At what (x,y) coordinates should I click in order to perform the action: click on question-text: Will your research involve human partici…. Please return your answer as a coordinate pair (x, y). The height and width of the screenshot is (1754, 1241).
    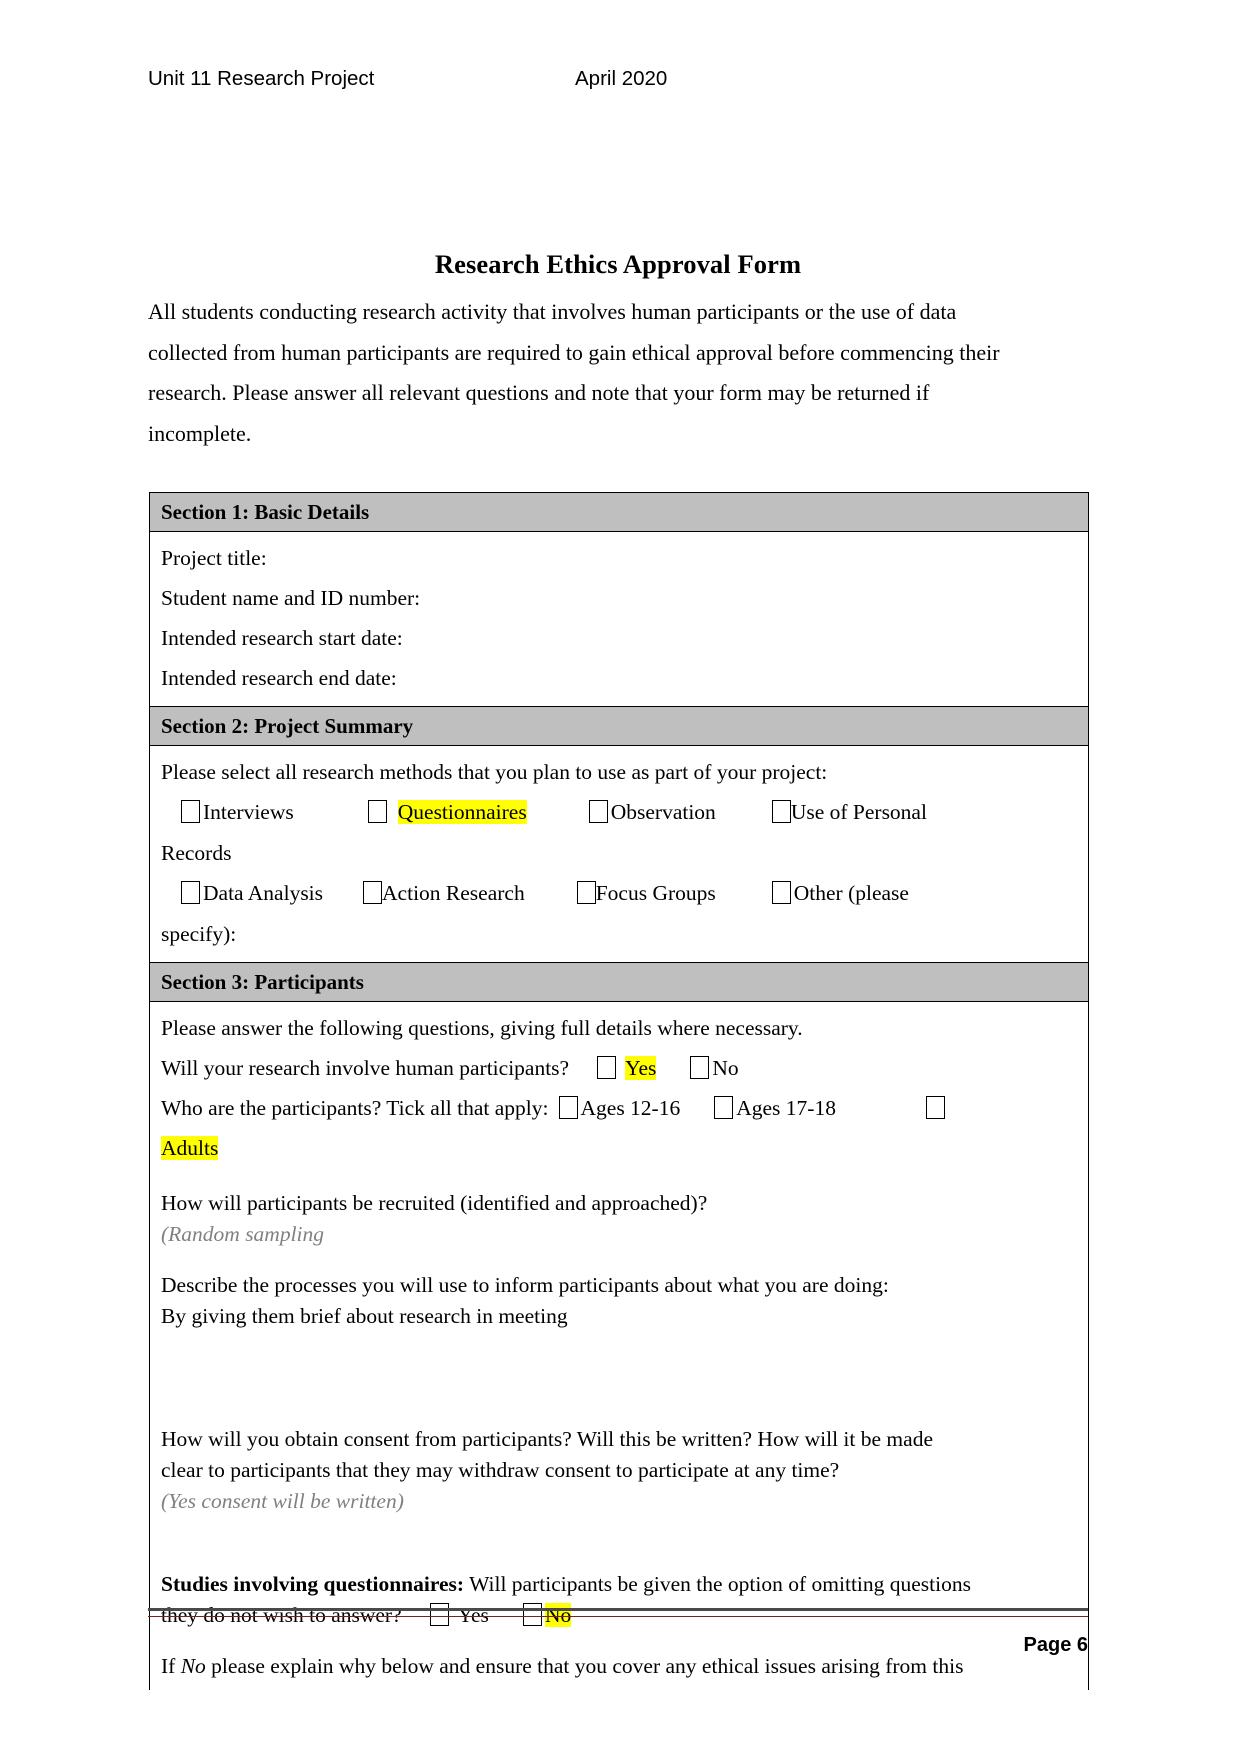
    Looking at the image, I should click on (365, 1068).